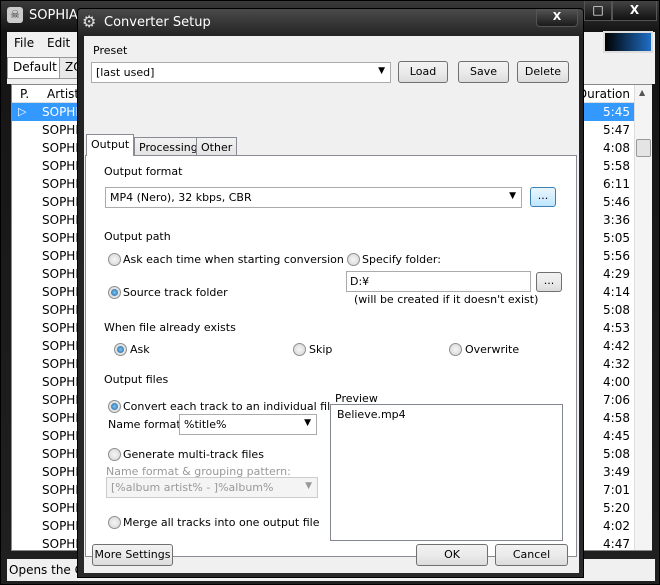 The width and height of the screenshot is (660, 585). Describe the element at coordinates (616, 112) in the screenshot. I see `duration-cell: 5:45` at that location.